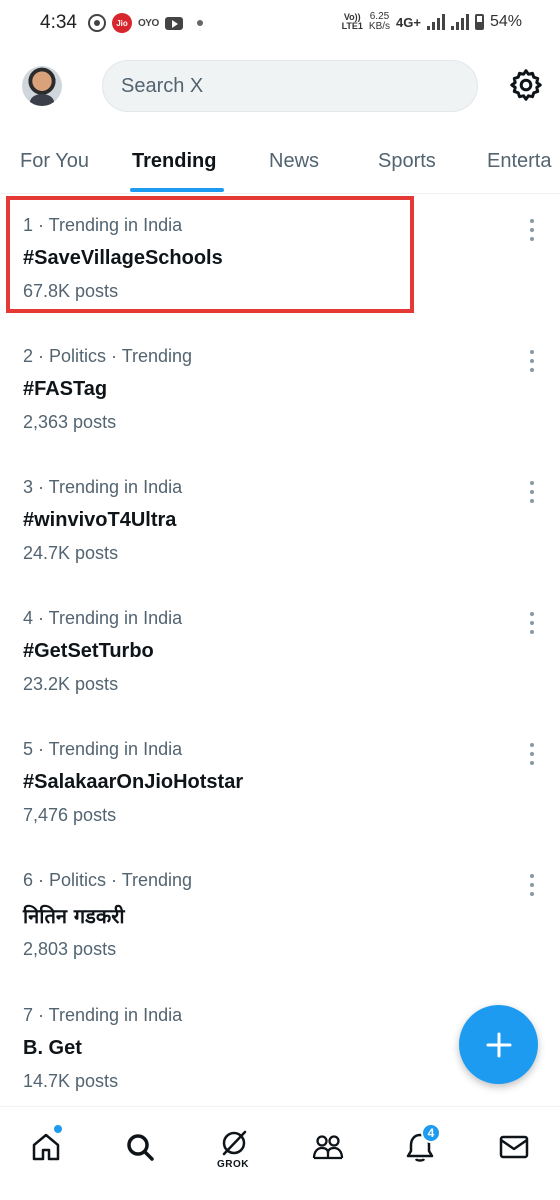 The width and height of the screenshot is (560, 1200). I want to click on trend-post-count: 23.2K posts, so click(71, 684).